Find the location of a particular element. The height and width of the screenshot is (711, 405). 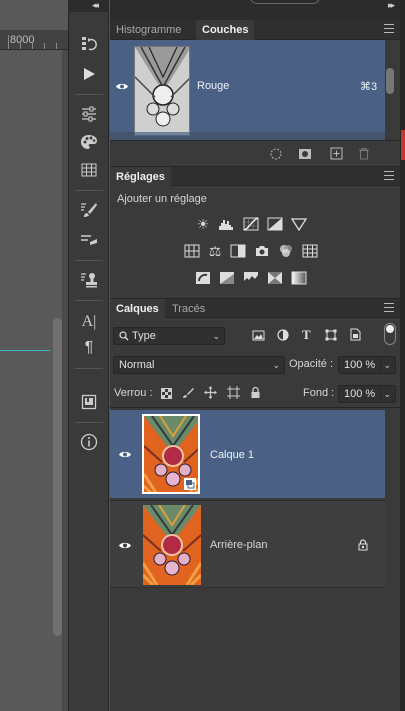

ruler-value: 8000 is located at coordinates (22, 40).